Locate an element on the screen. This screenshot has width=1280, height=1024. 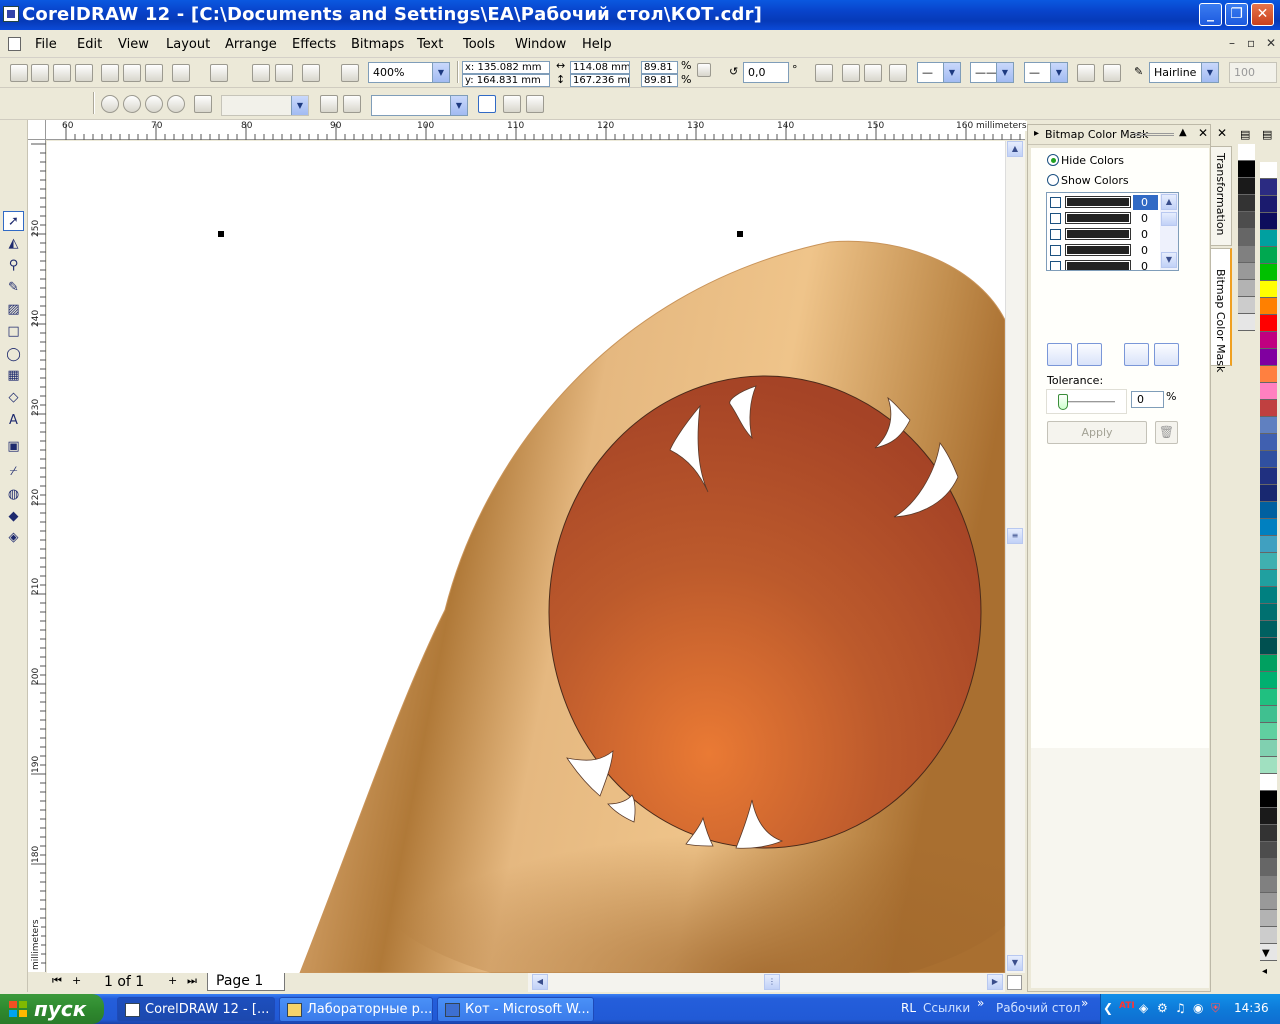
network-icon: ◉ is located at coordinates (1198, 1008).